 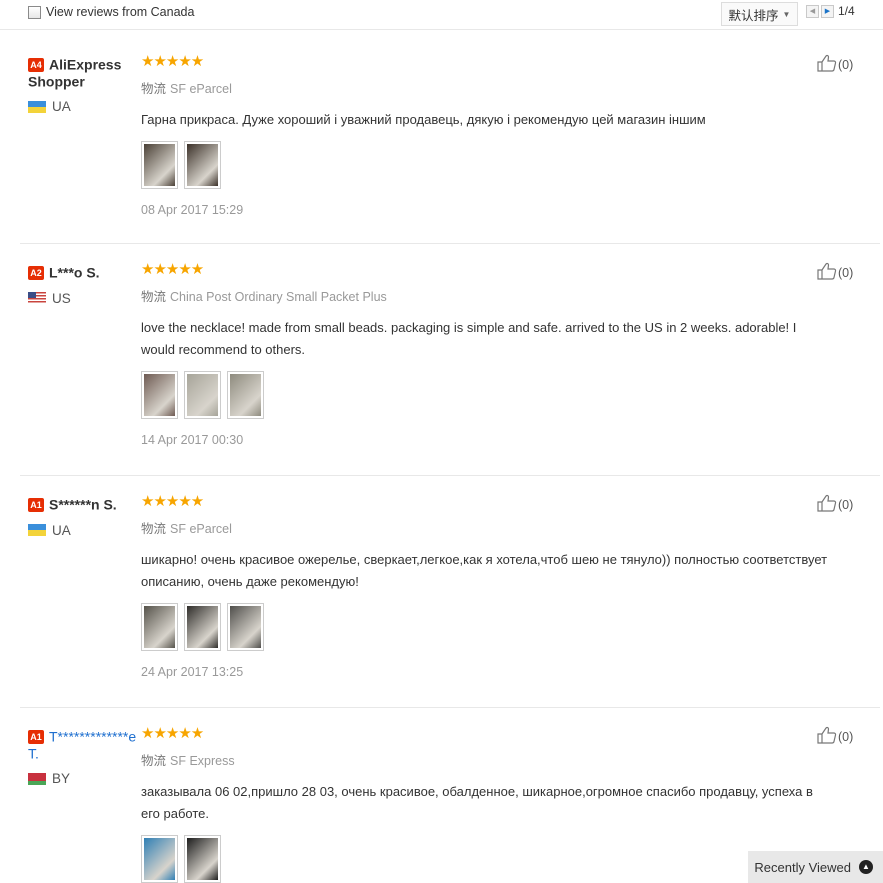 I want to click on review-date: 24 Apr 2017 13:25, so click(x=192, y=672).